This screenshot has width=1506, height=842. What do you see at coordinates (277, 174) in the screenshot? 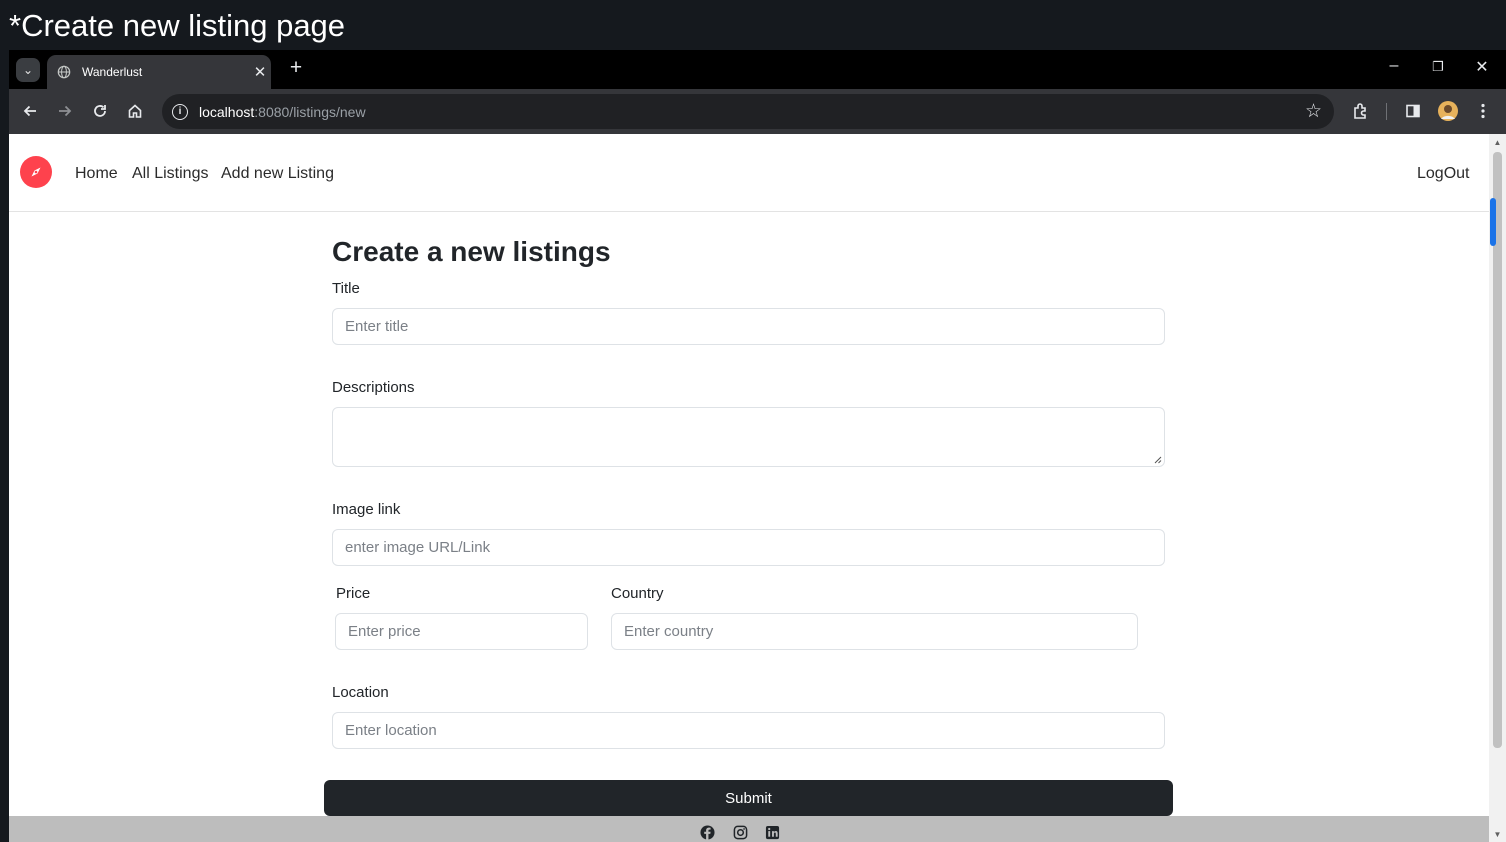
I see `nav-link-add-new-listing: Add new Listing` at bounding box center [277, 174].